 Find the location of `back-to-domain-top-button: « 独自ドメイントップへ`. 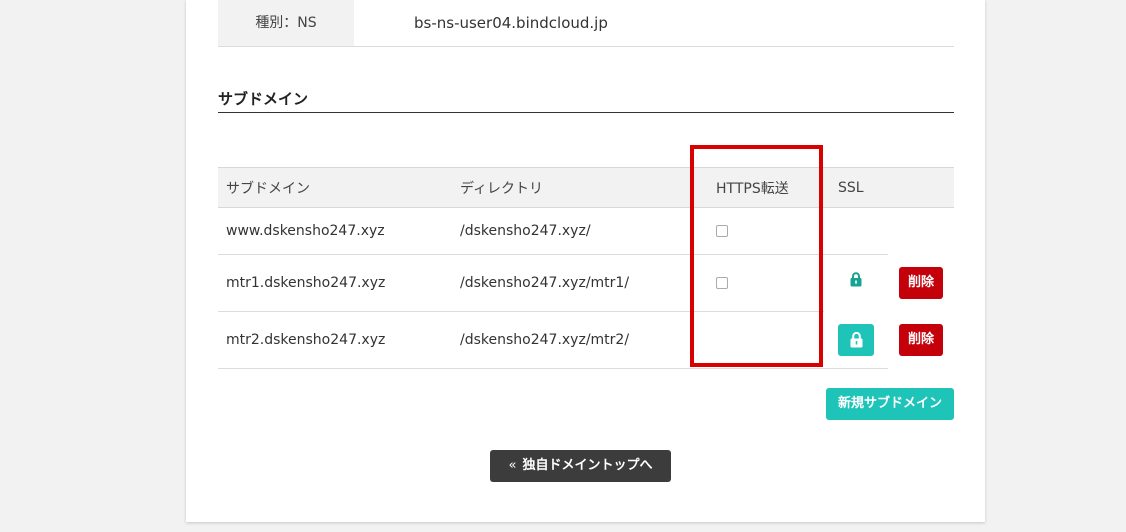

back-to-domain-top-button: « 独自ドメイントップへ is located at coordinates (580, 466).